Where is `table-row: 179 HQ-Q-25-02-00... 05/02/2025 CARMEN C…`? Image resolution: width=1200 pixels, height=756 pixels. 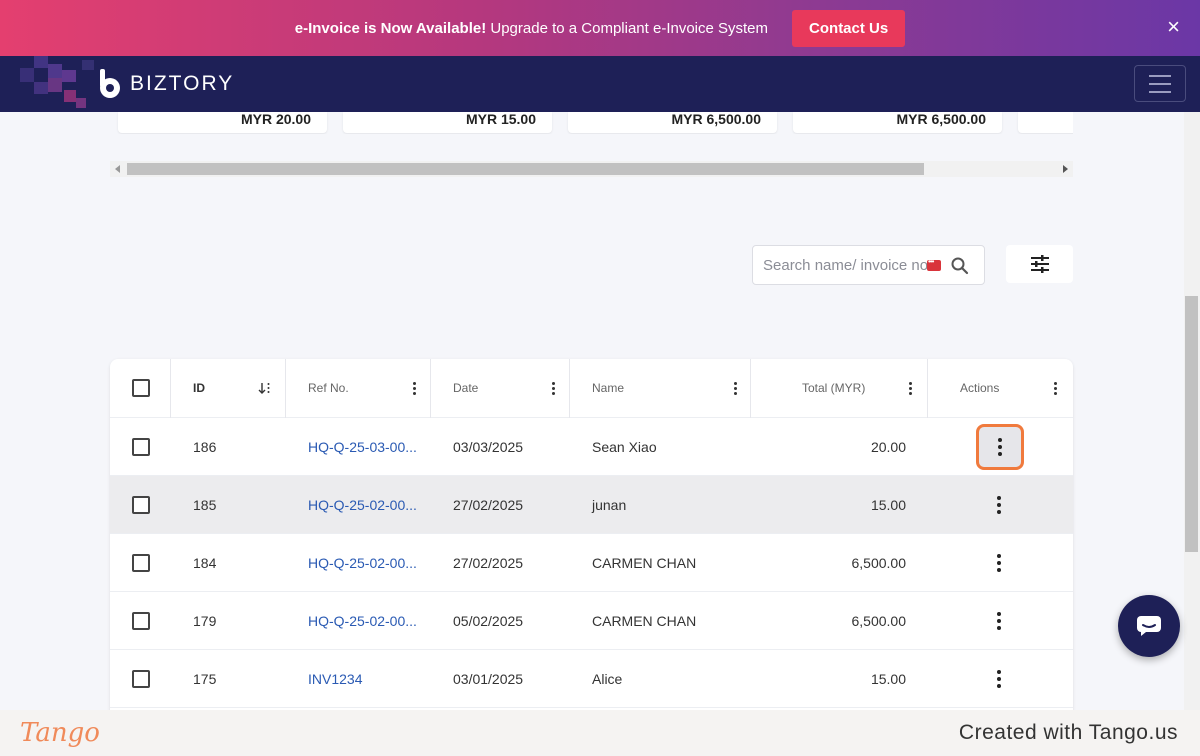 table-row: 179 HQ-Q-25-02-00... 05/02/2025 CARMEN C… is located at coordinates (591, 621).